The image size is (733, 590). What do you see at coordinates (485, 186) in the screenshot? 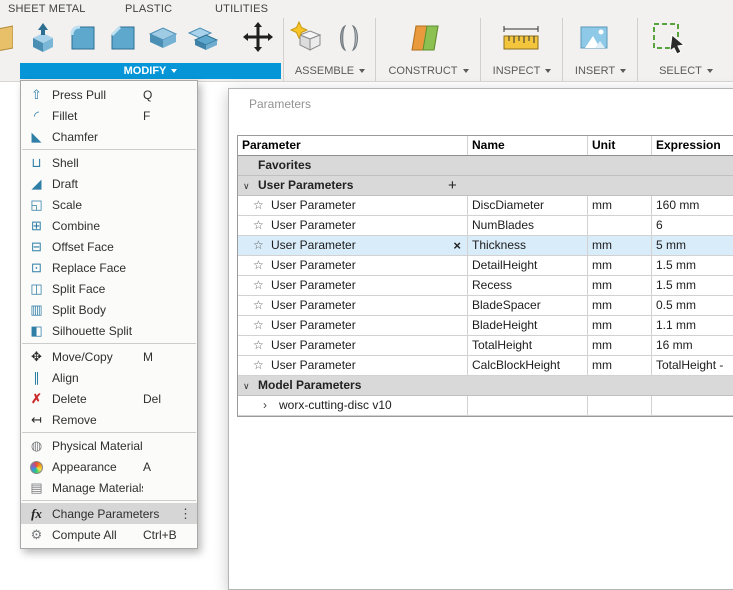
I see `user-parameters-group-row: ∨ User Parameters +` at bounding box center [485, 186].